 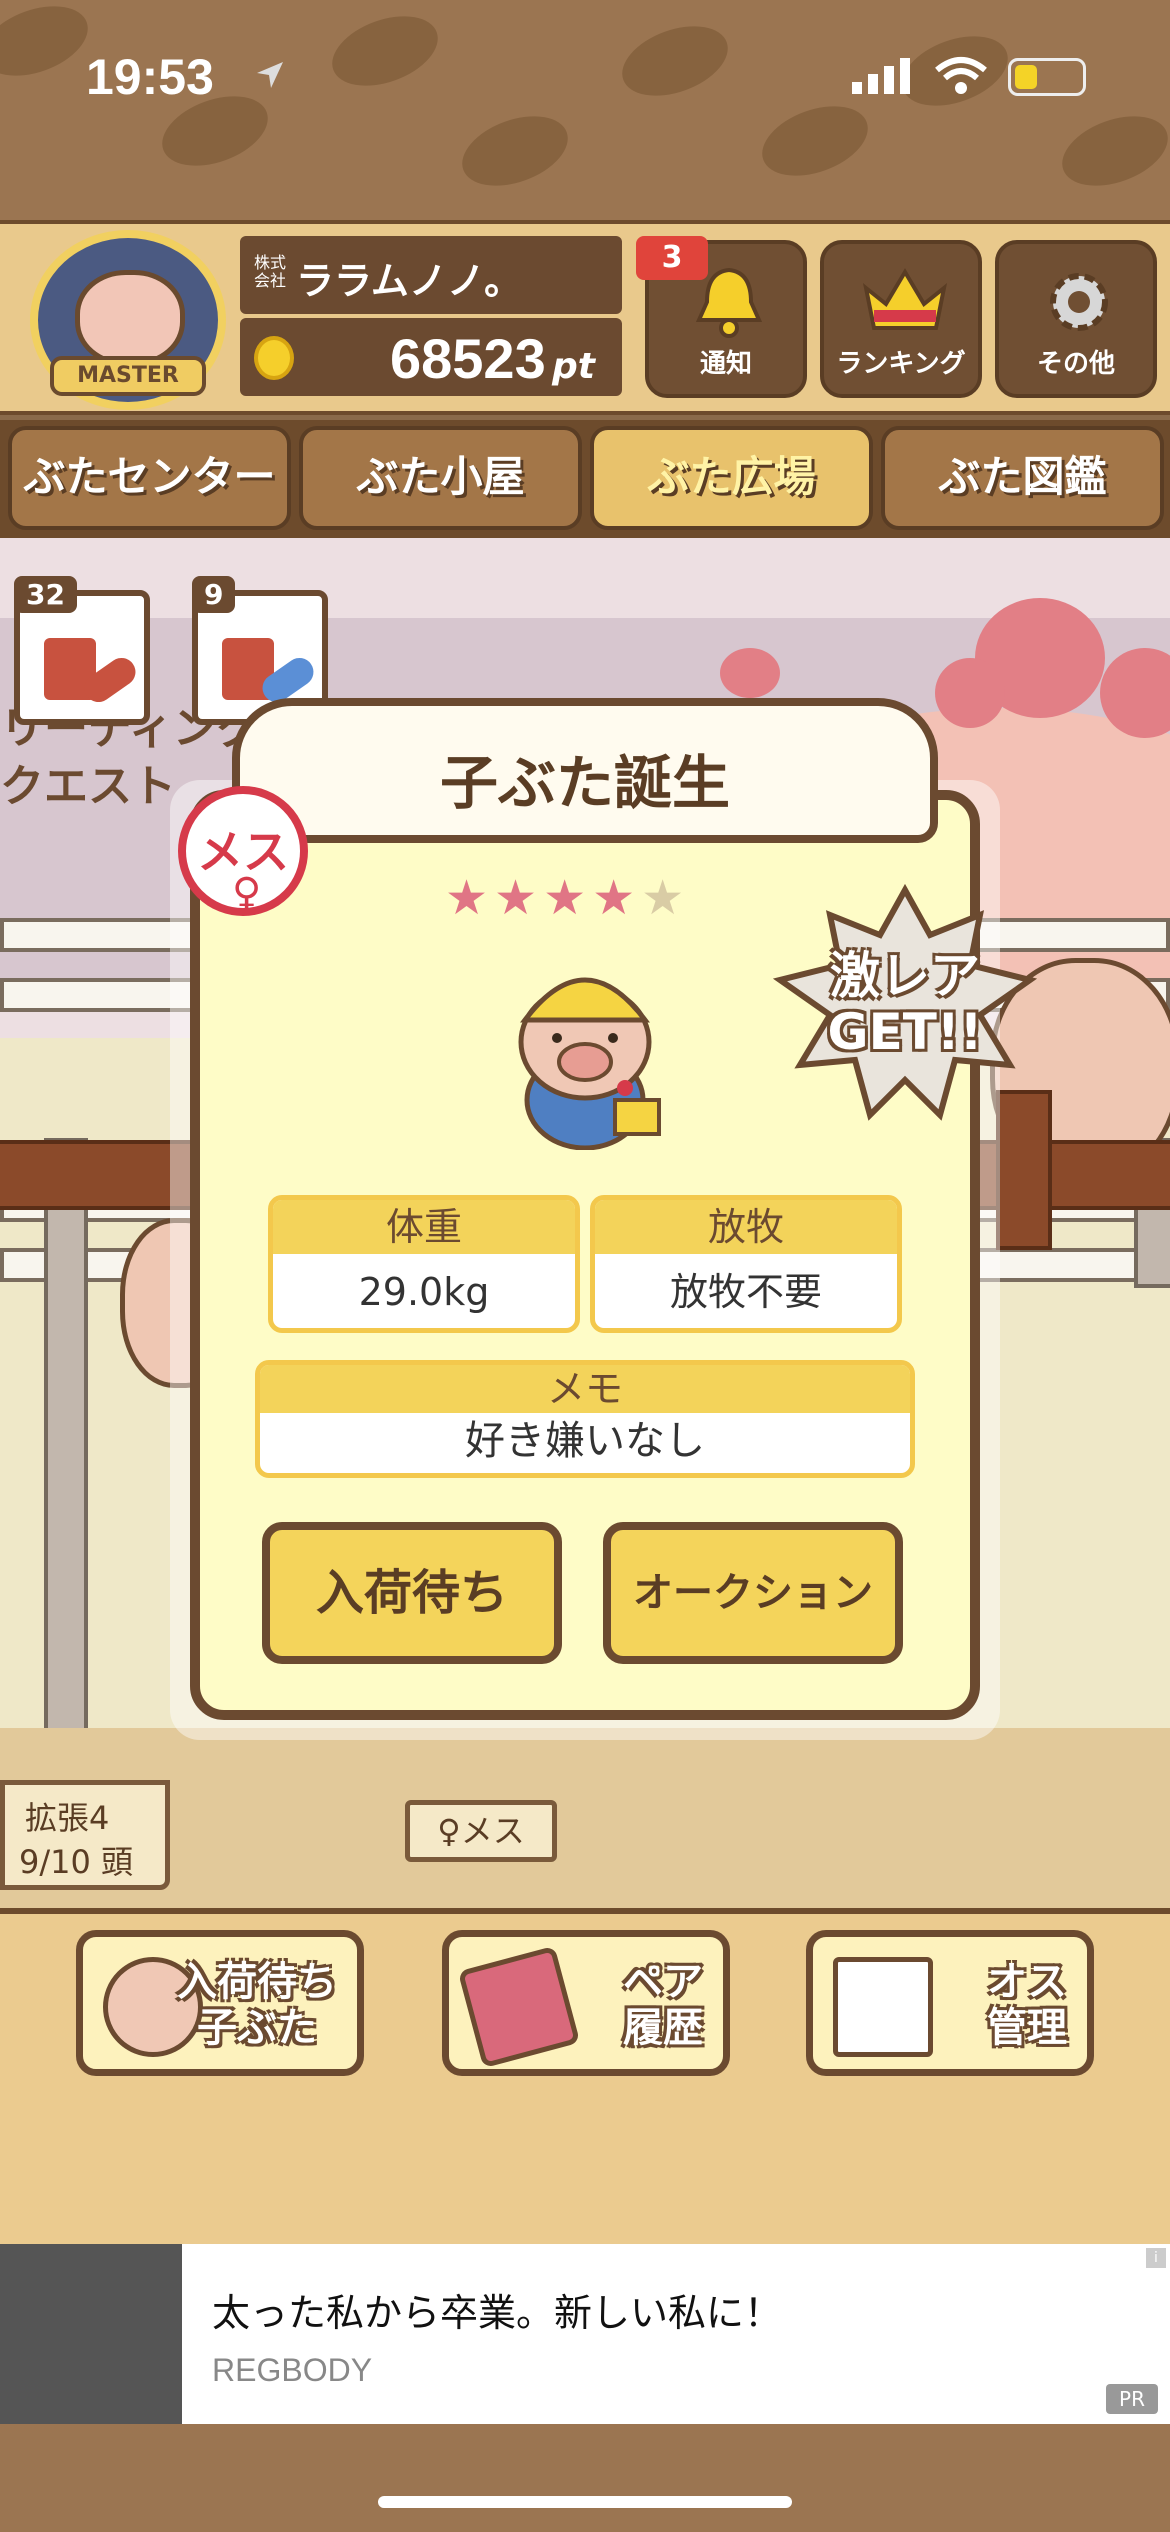 I want to click on male-management-button: オス 管理, so click(x=950, y=2003).